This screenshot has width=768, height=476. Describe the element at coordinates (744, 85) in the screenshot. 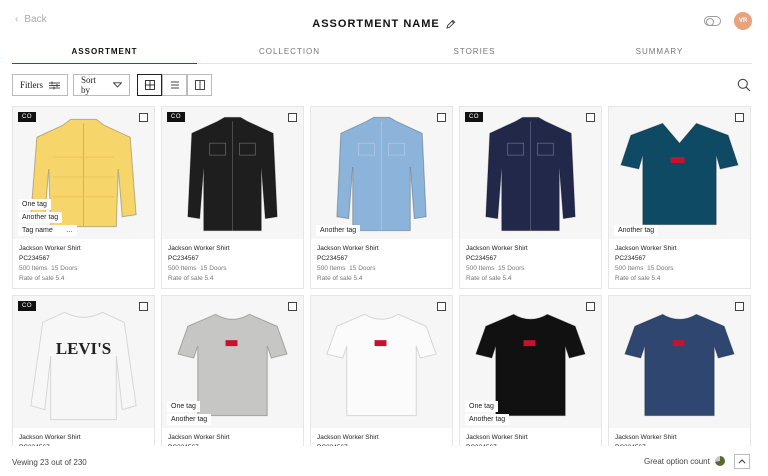

I see `search-icon` at that location.